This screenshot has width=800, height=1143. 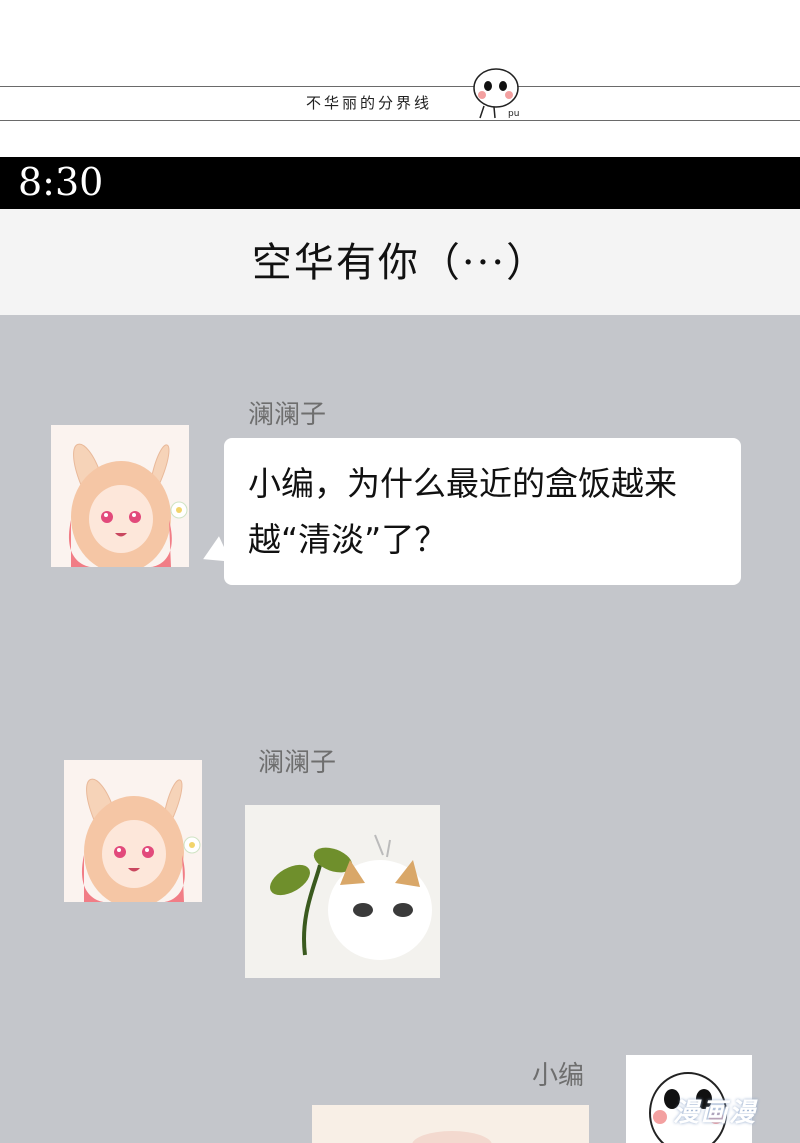 What do you see at coordinates (400, 86) in the screenshot?
I see `divider-line-top` at bounding box center [400, 86].